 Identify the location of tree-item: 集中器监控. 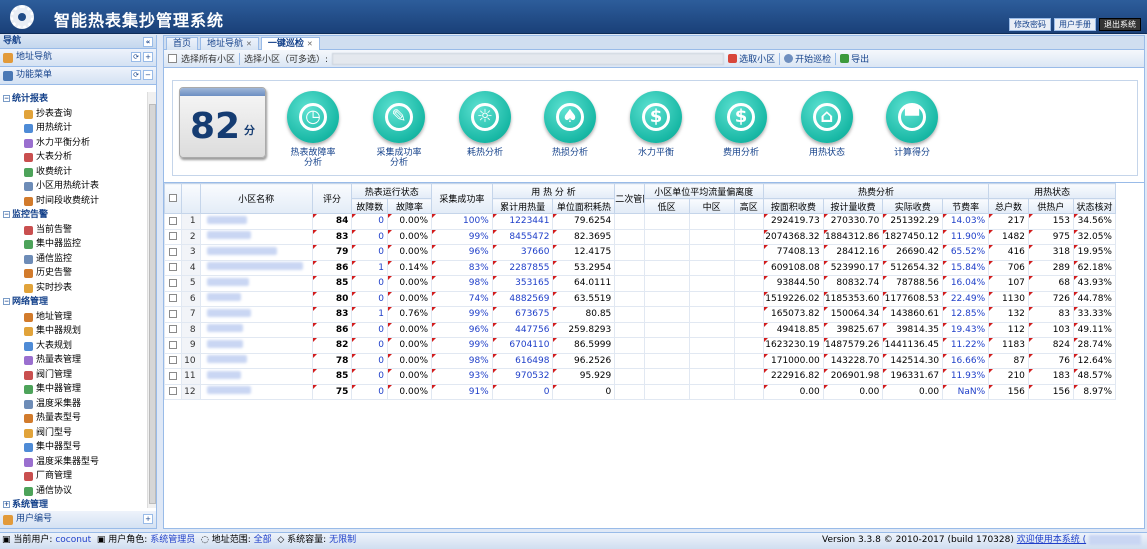
(73, 244).